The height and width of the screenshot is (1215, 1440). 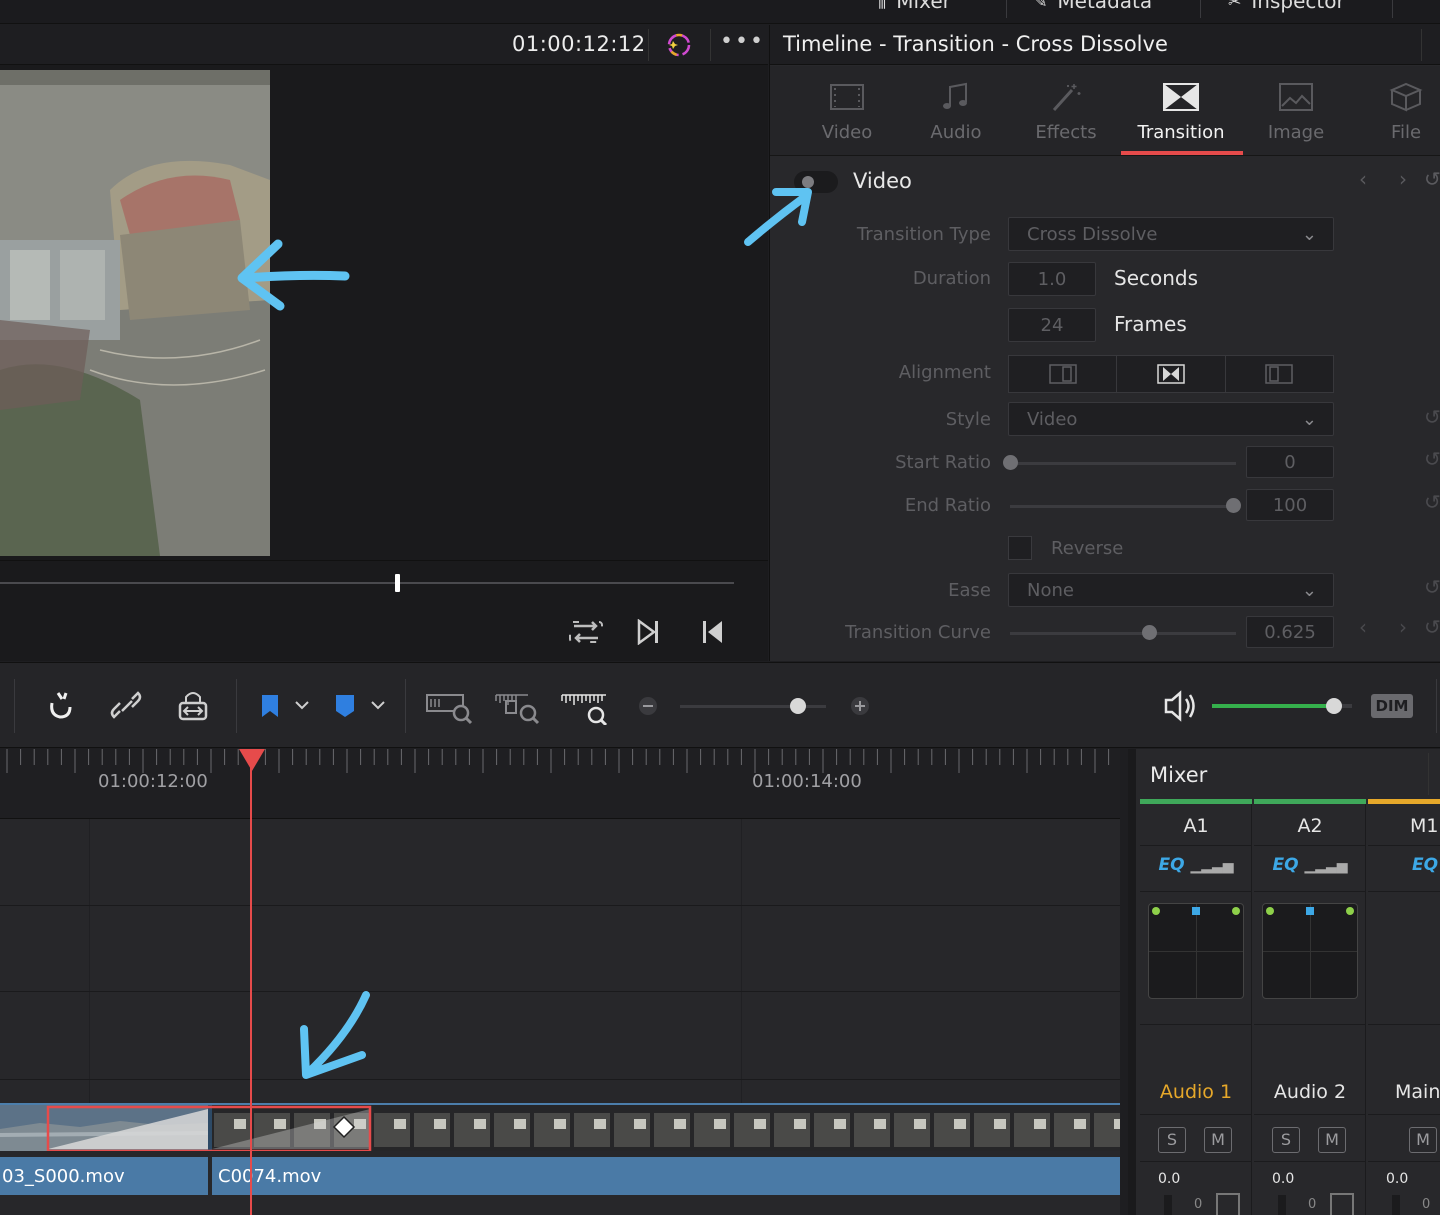 I want to click on tab-transition-label: Transition, so click(x=1181, y=132).